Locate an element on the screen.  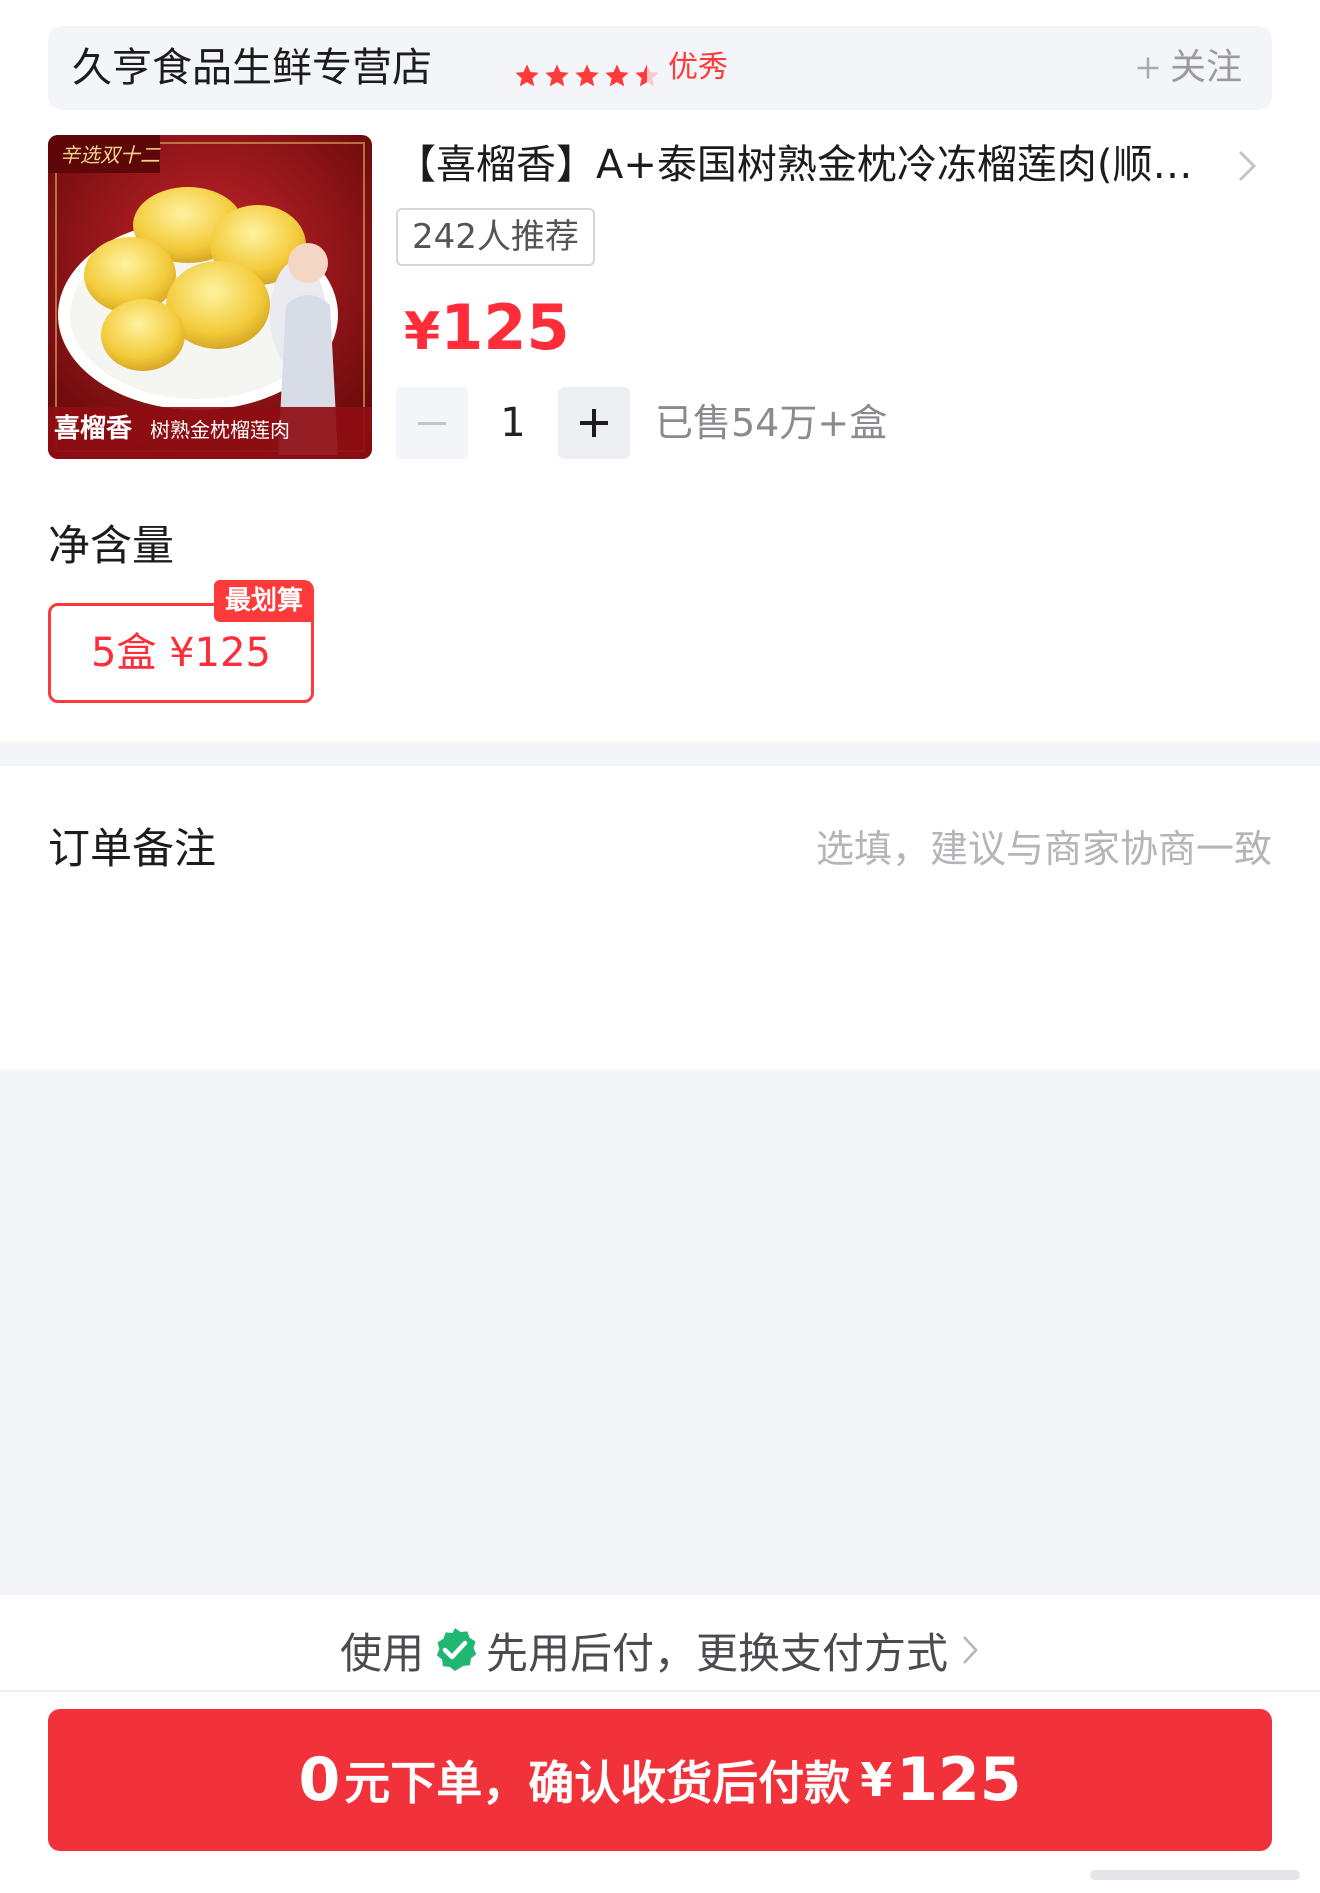
quantity-increase-button is located at coordinates (594, 423).